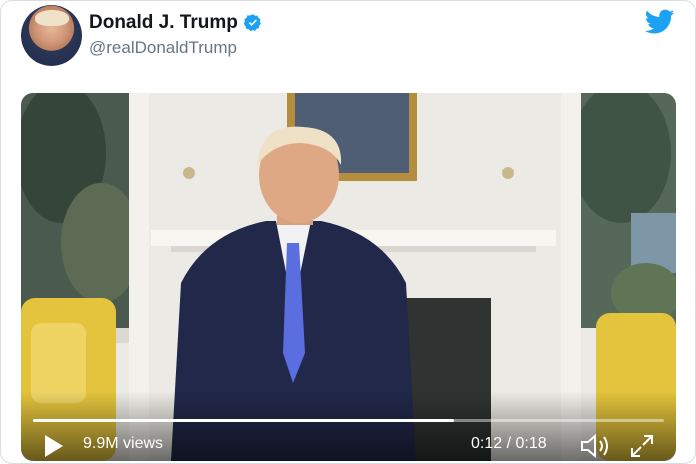  What do you see at coordinates (252, 23) in the screenshot?
I see `verified-badge-icon` at bounding box center [252, 23].